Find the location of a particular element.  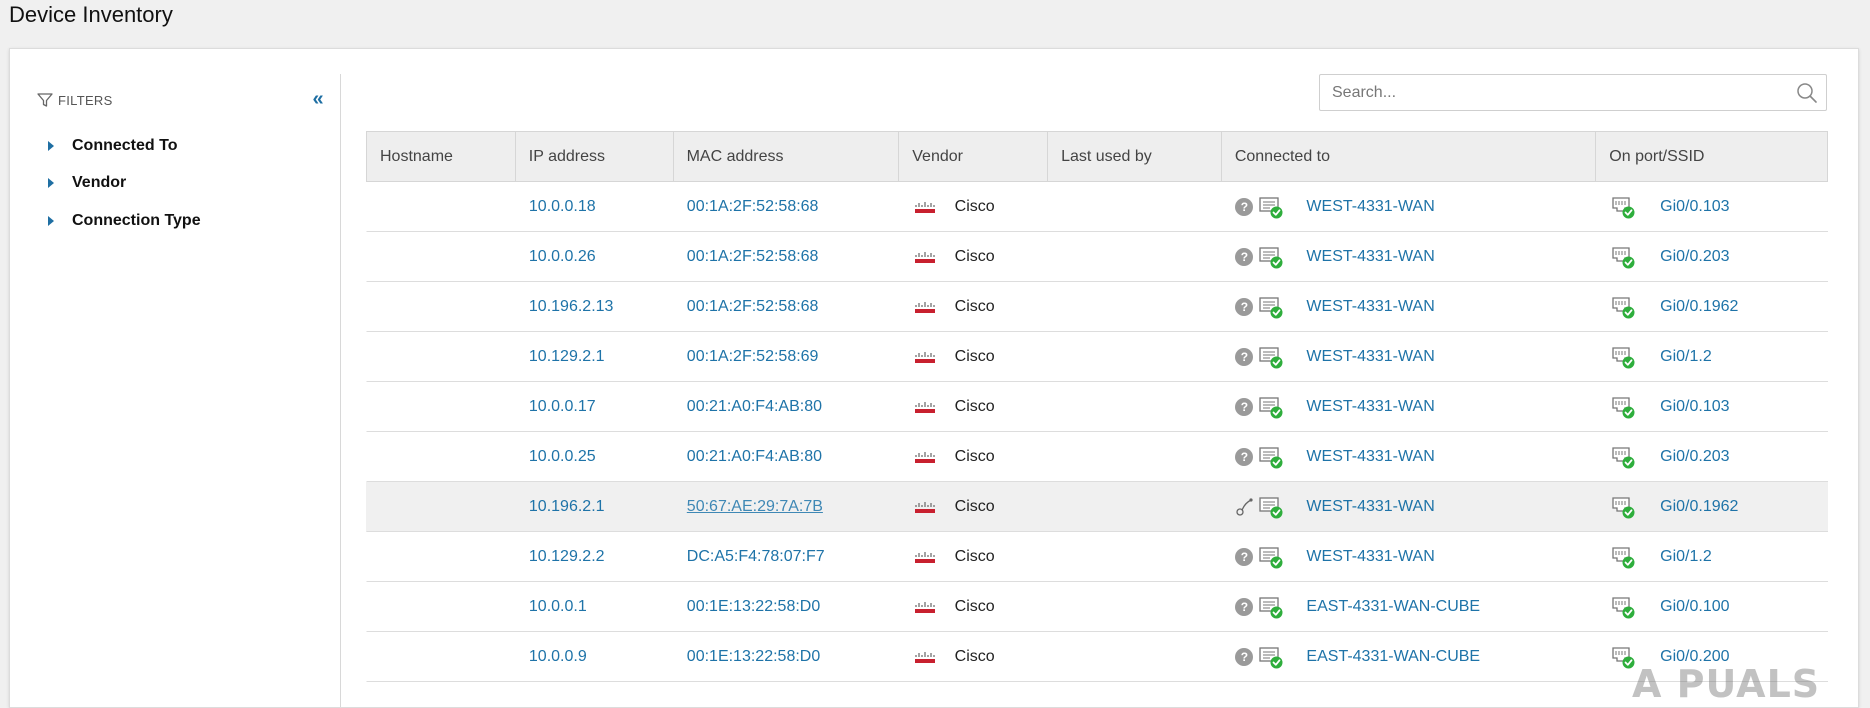

cell-connected-to: ? EAST-4331-WAN-CUBE is located at coordinates (1409, 656).